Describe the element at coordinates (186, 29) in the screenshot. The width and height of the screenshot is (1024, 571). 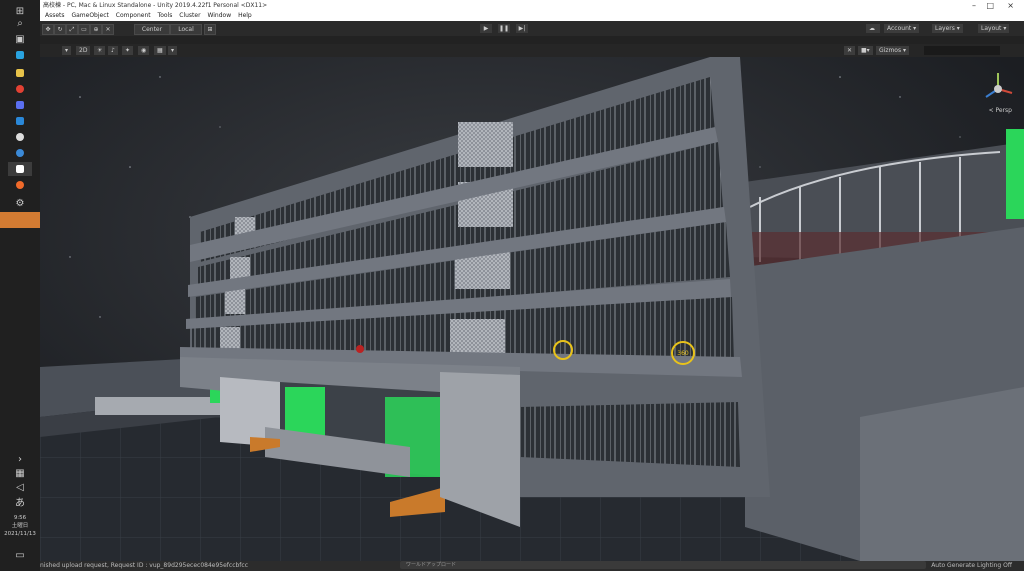
I see `pivot-local-button: Local` at that location.